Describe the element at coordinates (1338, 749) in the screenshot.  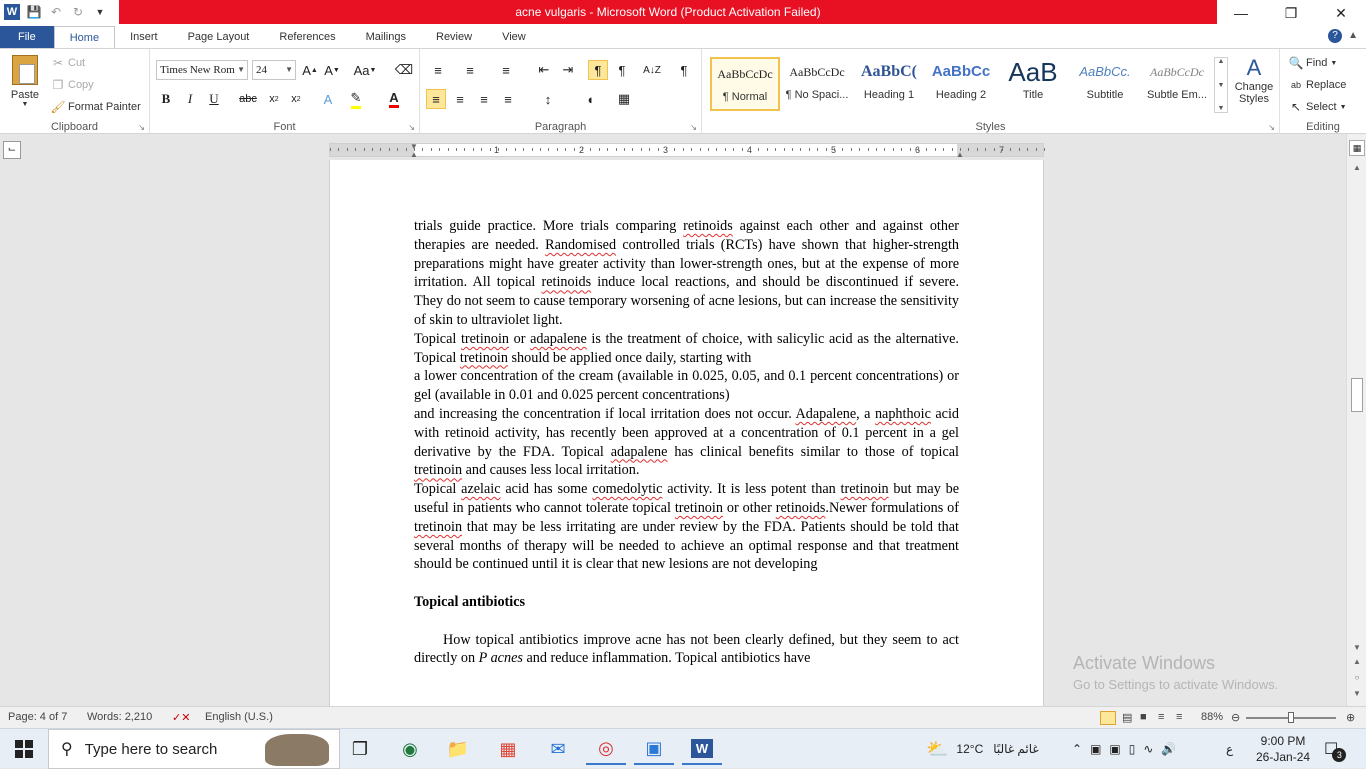
I see `notification-center: ☐ 3` at that location.